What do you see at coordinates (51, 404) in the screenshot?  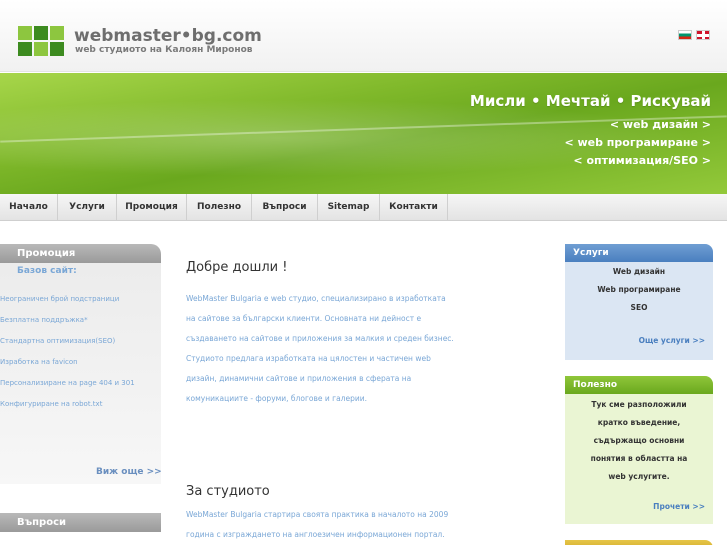 I see `promo-item: Конфигуриране на robot.txt` at bounding box center [51, 404].